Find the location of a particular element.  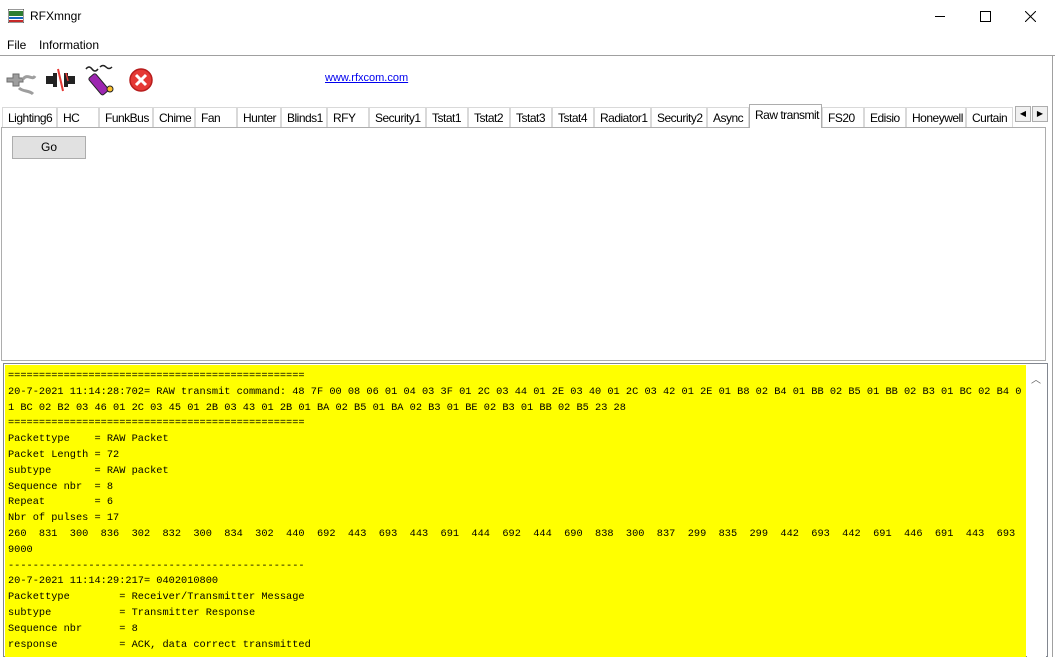

tab-scroll-right-button: ▶ is located at coordinates (1040, 114).